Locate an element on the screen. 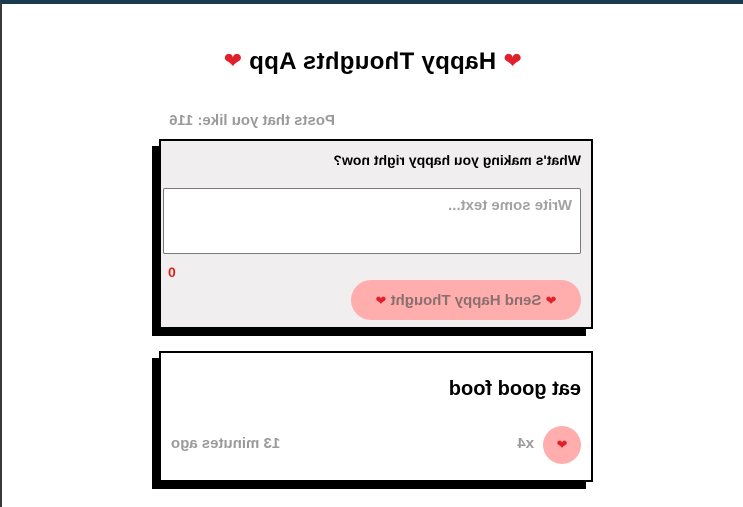 The height and width of the screenshot is (507, 743). thought-message: eat good food is located at coordinates (514, 389).